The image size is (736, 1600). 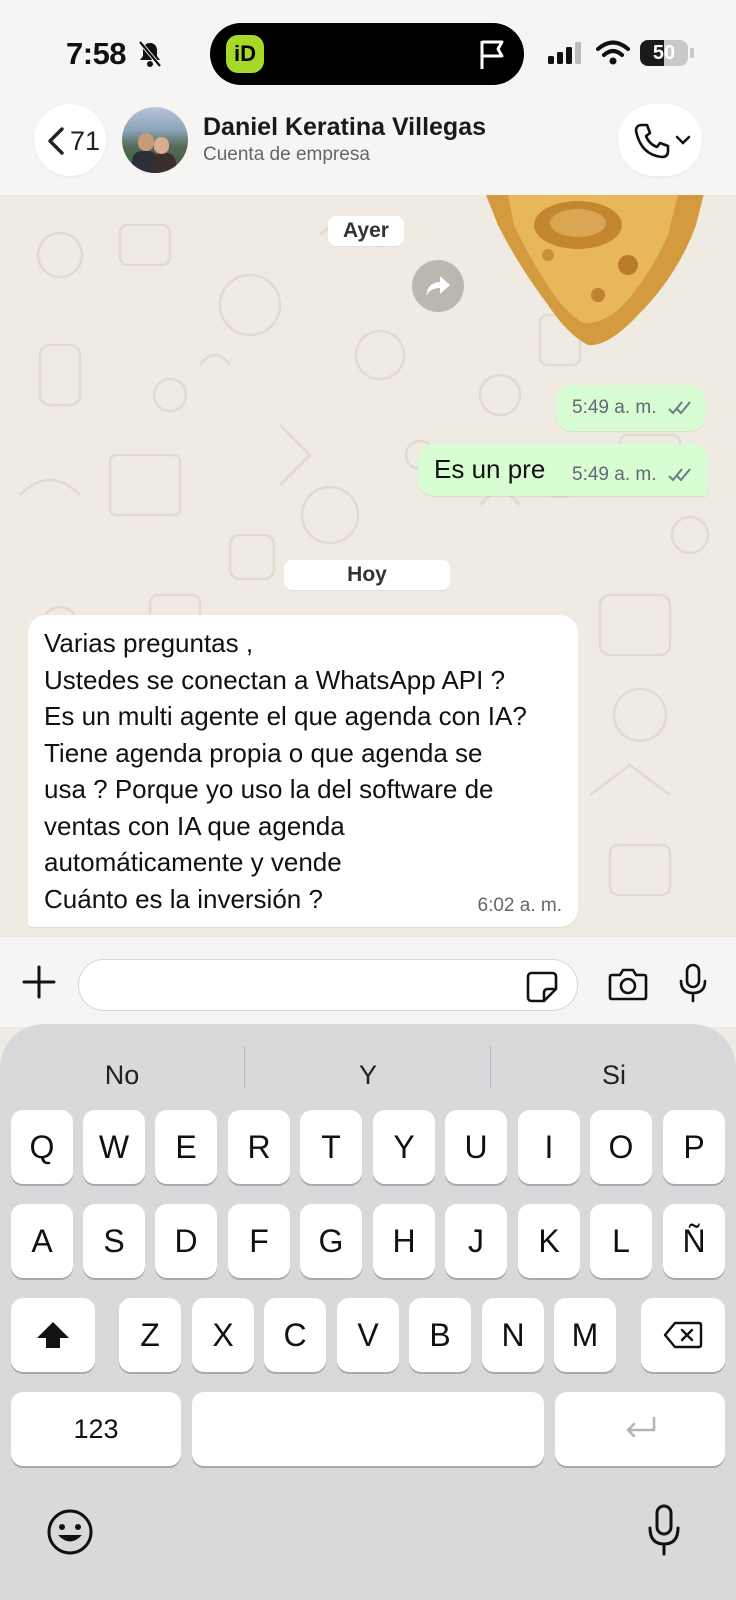 I want to click on return-icon, so click(x=641, y=1427).